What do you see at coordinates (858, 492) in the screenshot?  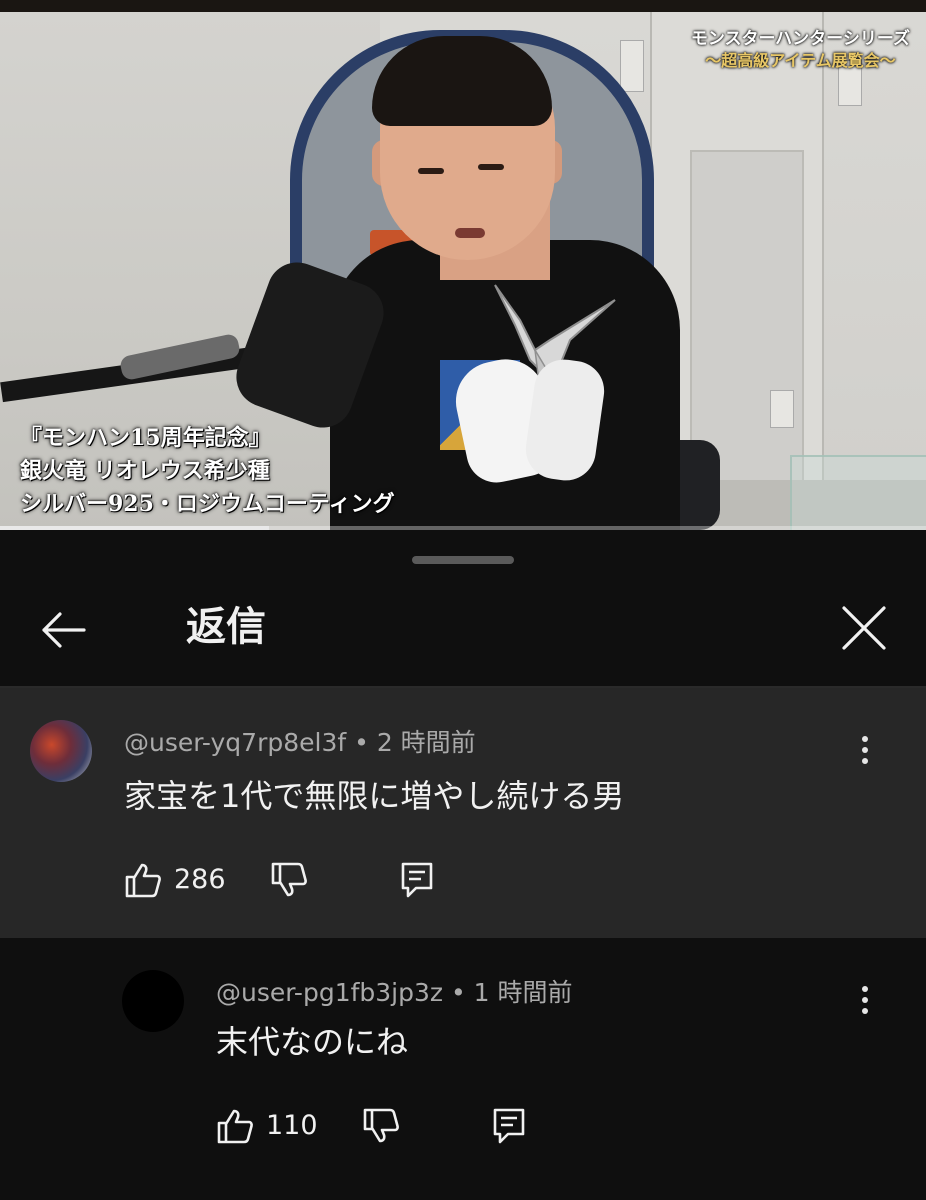 I see `glass-display-case` at bounding box center [858, 492].